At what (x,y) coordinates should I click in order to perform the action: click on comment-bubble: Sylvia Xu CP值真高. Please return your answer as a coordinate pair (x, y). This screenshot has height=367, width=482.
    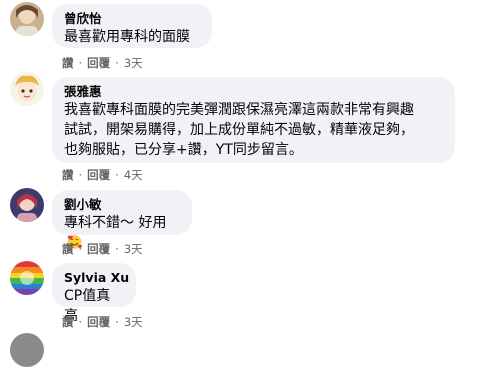
    Looking at the image, I should click on (94, 293).